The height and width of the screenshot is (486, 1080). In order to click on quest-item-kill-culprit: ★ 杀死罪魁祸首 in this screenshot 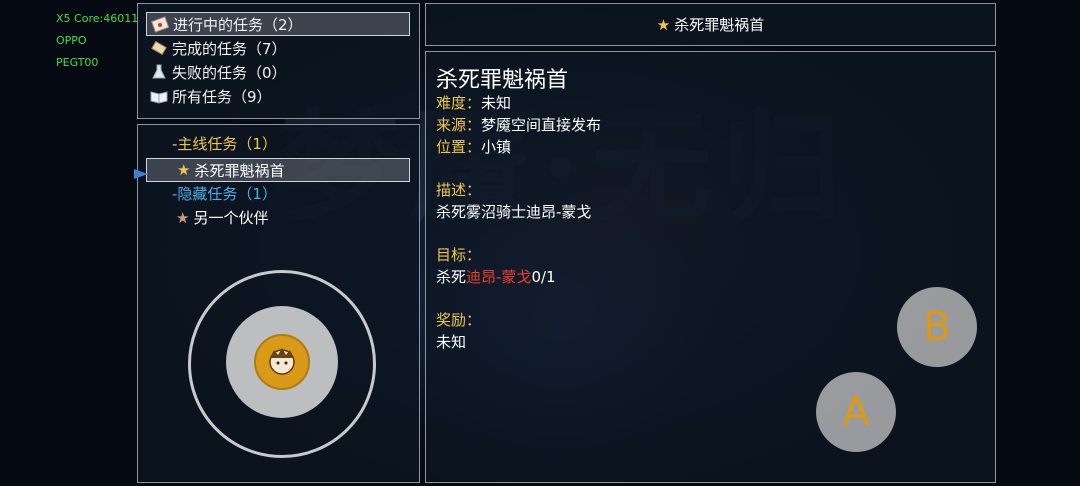, I will do `click(278, 170)`.